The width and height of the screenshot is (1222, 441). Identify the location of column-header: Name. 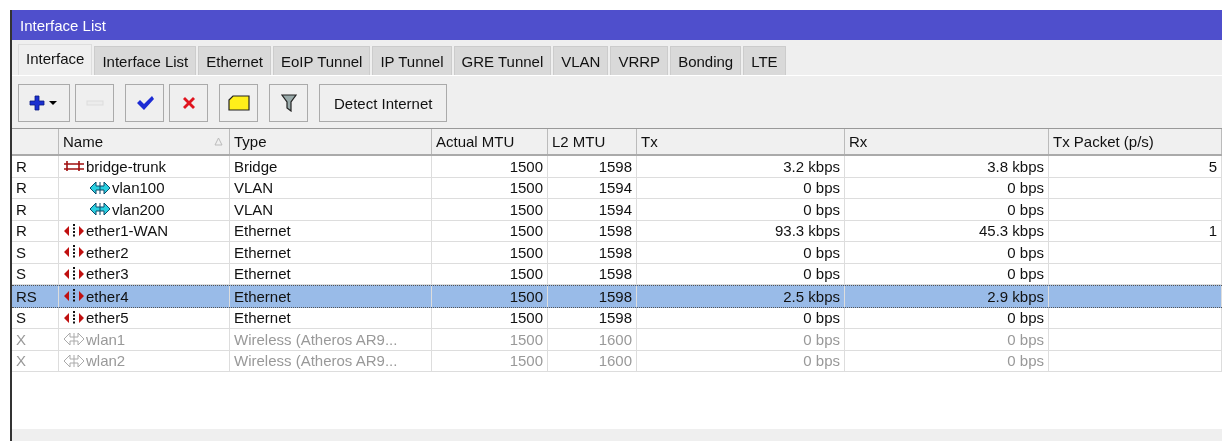
(144, 141).